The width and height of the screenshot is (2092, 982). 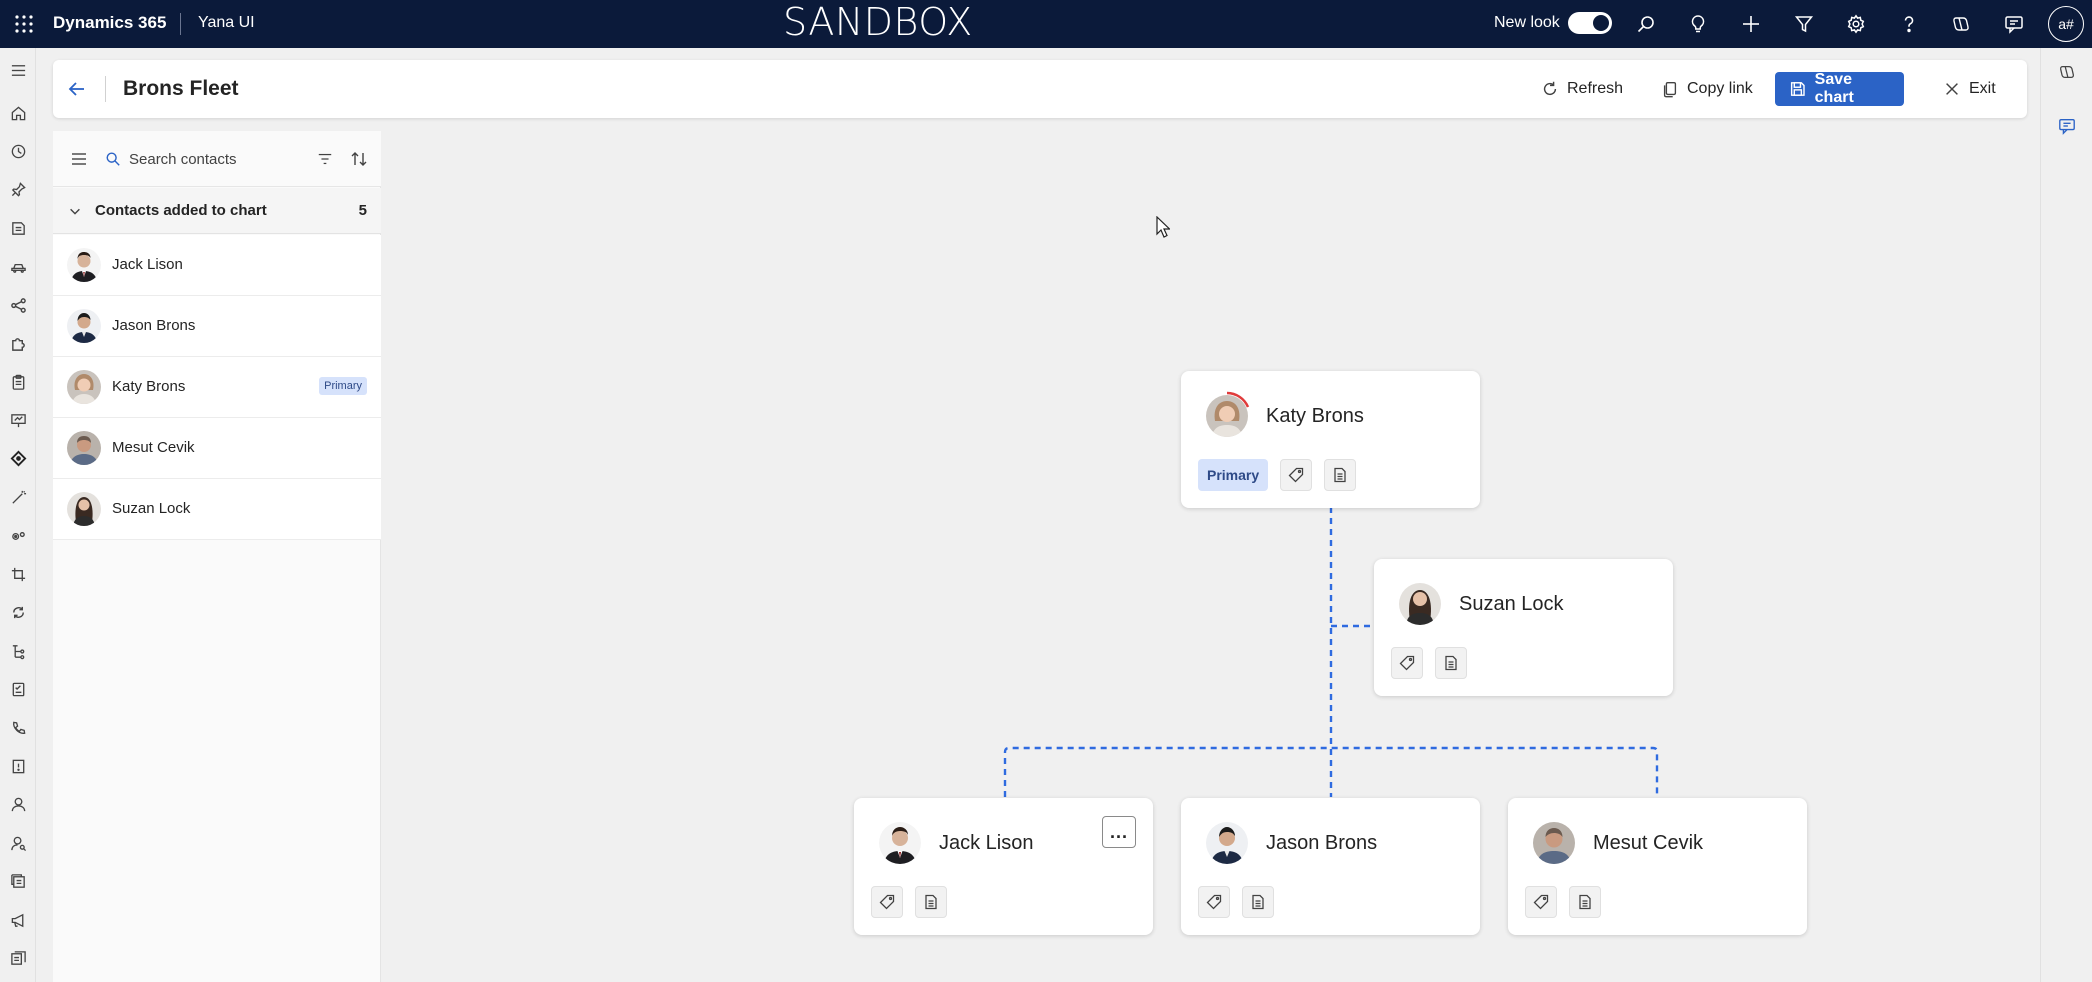 I want to click on contact-name: Jason Brons, so click(x=154, y=325).